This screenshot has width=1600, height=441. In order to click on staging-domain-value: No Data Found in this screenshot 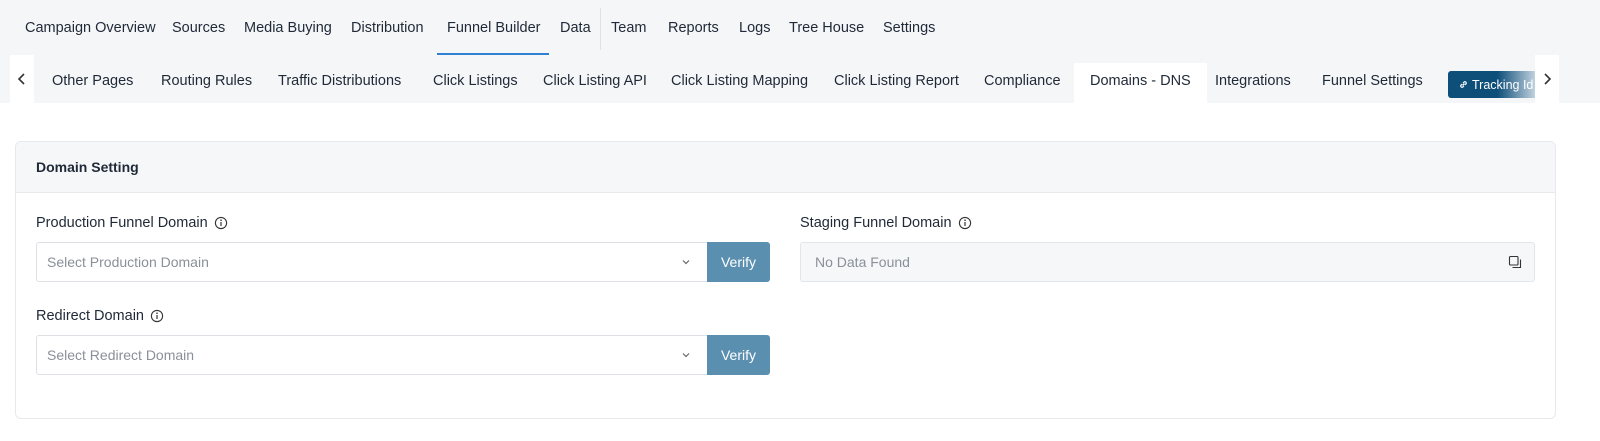, I will do `click(862, 262)`.